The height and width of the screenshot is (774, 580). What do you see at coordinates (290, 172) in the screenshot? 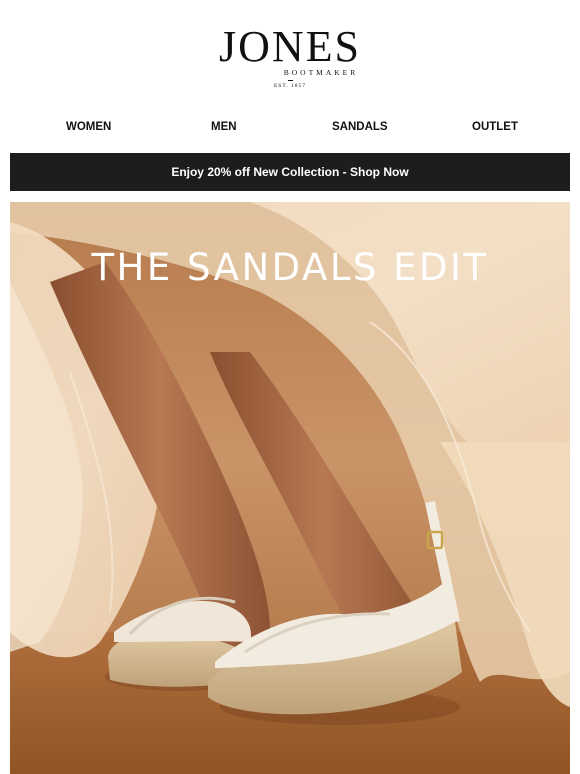
I see `promo-banner: Enjoy 20% off New Collection - Shop Now` at bounding box center [290, 172].